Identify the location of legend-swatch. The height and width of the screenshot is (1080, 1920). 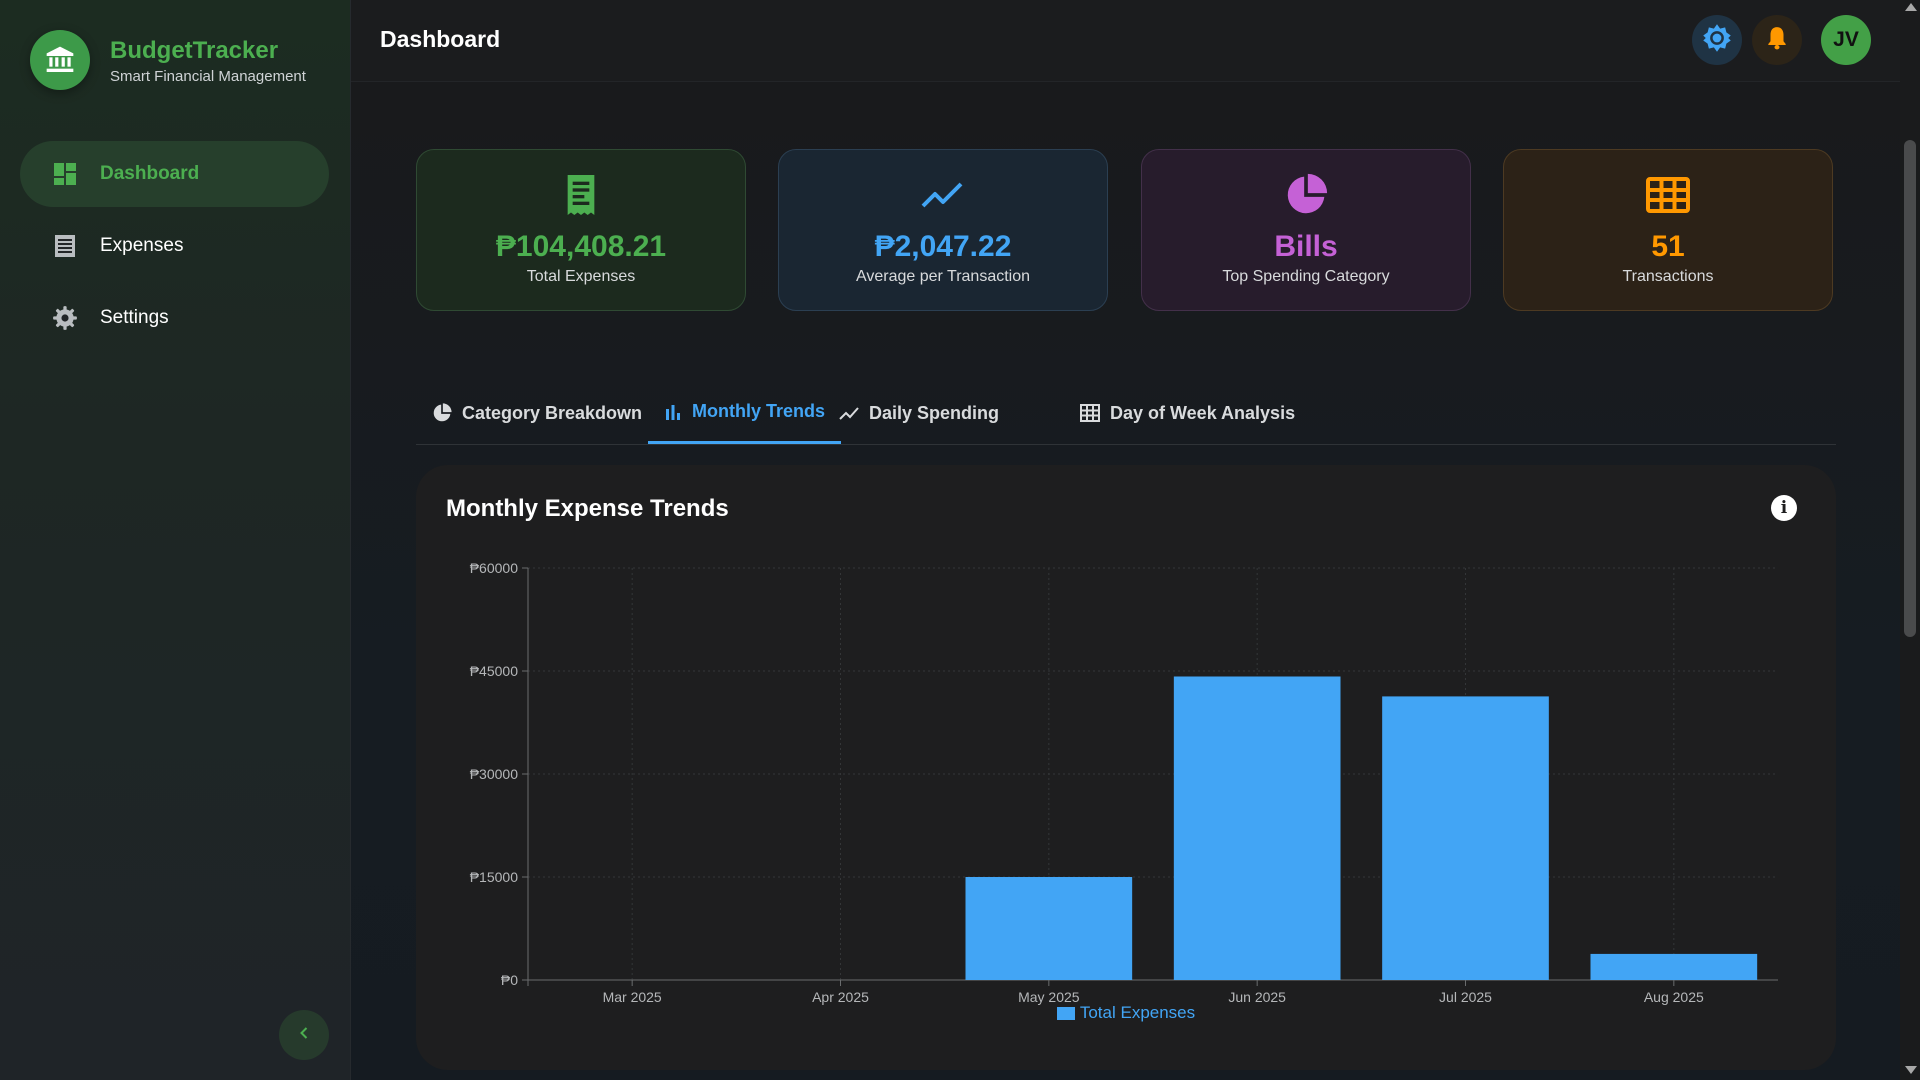
(1065, 1013).